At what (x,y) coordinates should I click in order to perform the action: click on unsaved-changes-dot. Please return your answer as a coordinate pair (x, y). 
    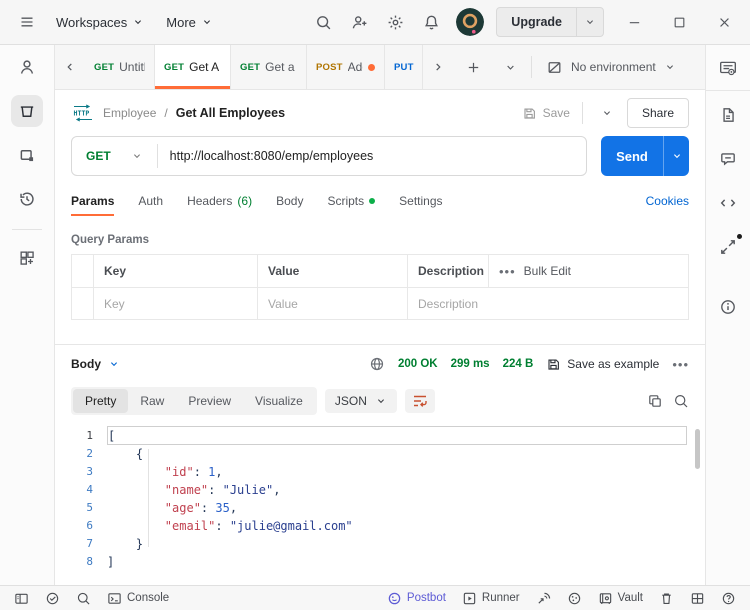
    Looking at the image, I should click on (371, 67).